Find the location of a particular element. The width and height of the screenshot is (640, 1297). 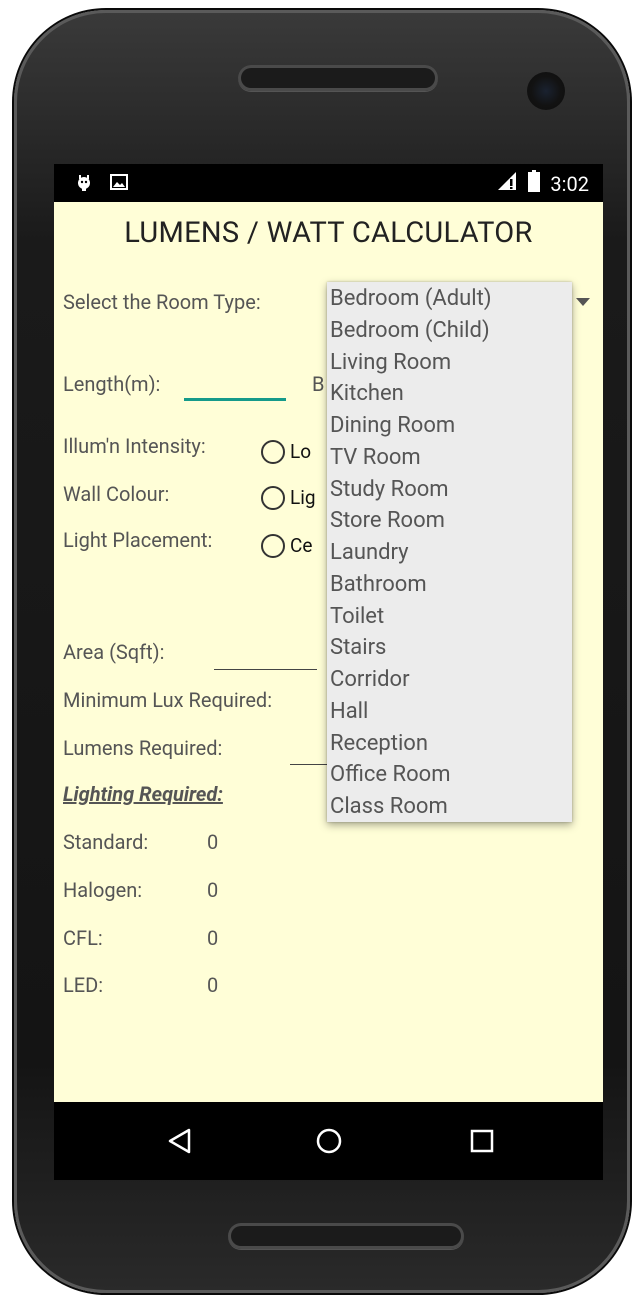

length-label: Length(m): is located at coordinates (112, 384).